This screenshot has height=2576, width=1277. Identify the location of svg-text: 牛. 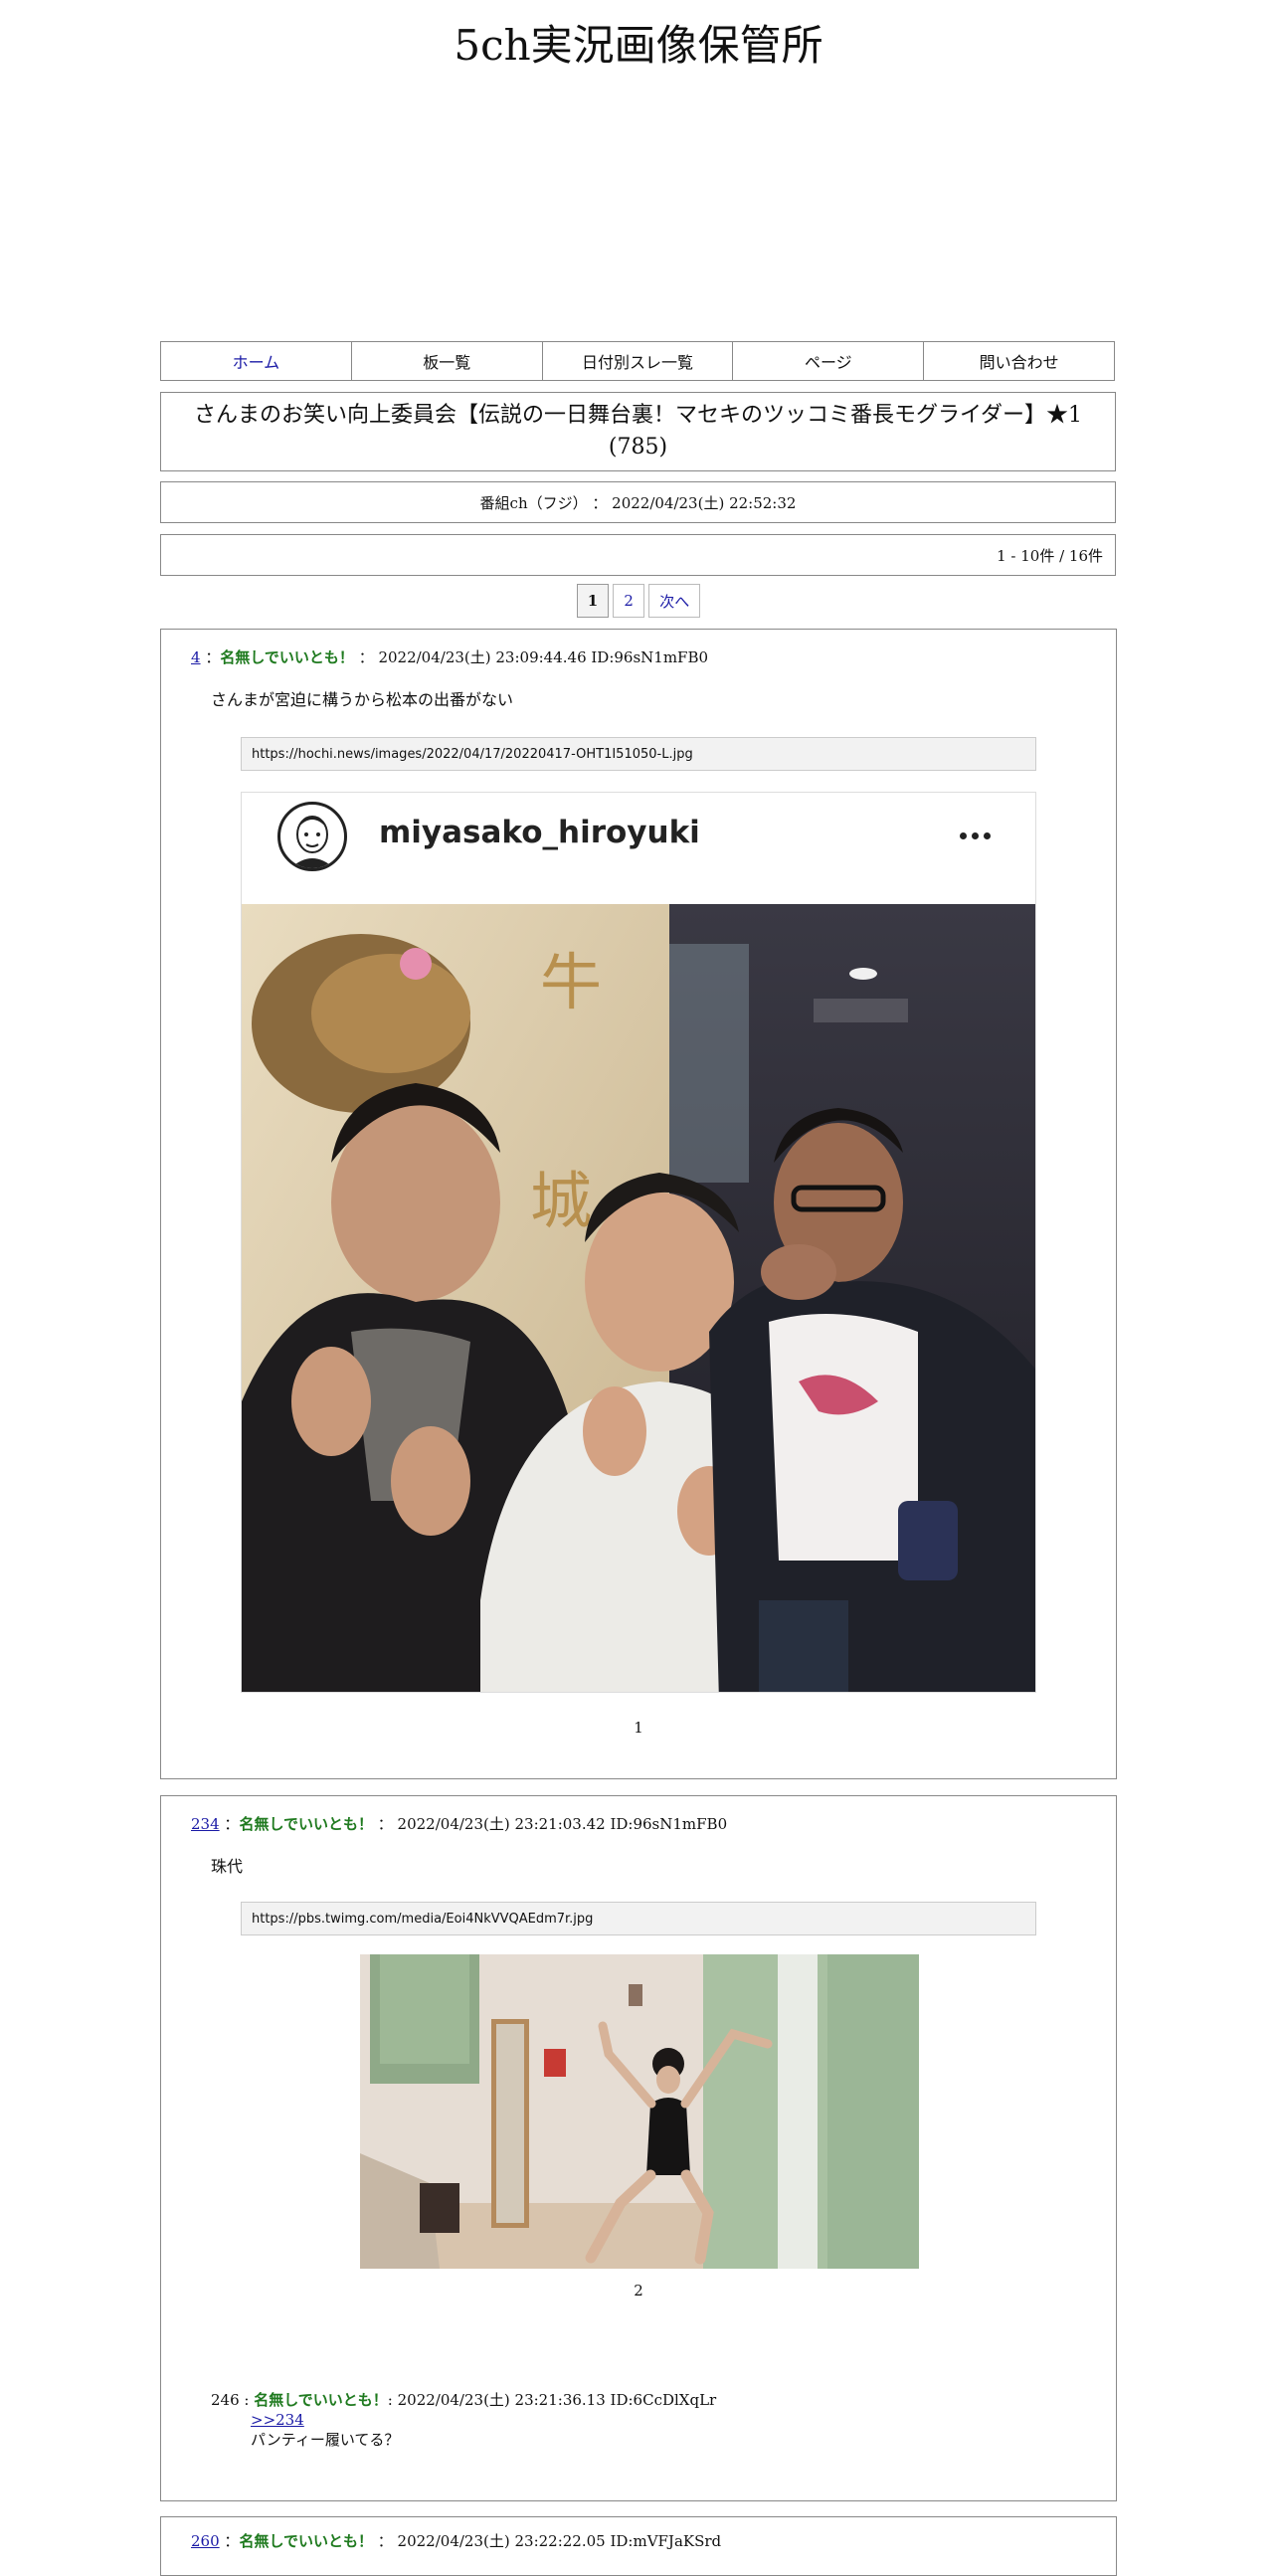
(571, 982).